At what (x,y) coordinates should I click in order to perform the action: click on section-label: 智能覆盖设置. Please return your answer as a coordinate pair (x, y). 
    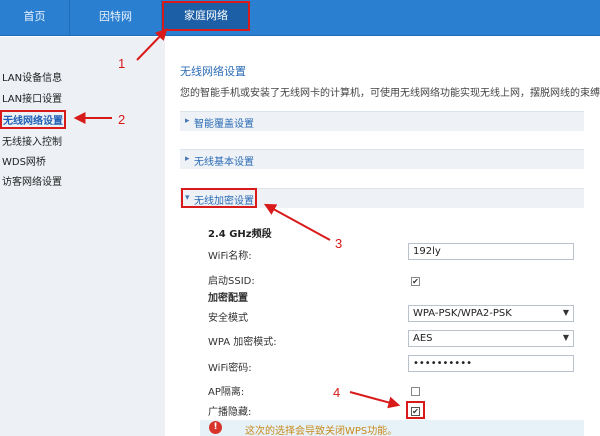
    Looking at the image, I should click on (224, 124).